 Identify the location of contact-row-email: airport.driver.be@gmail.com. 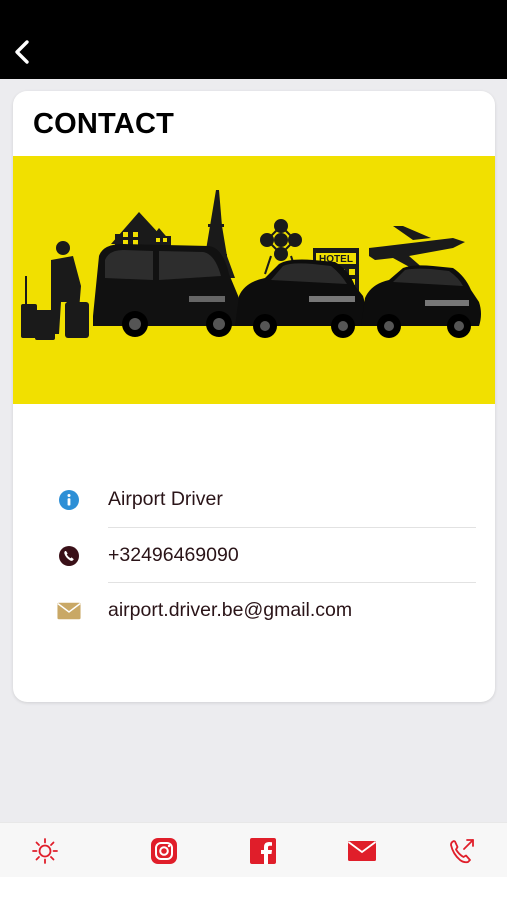
(254, 610).